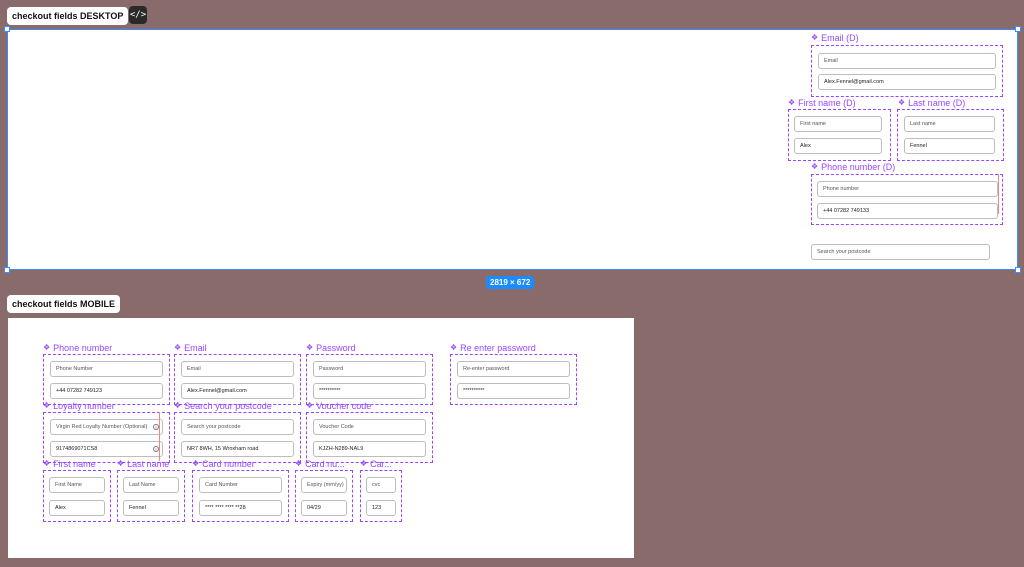  What do you see at coordinates (900, 252) in the screenshot?
I see `postcode-search-field: Search your postcode` at bounding box center [900, 252].